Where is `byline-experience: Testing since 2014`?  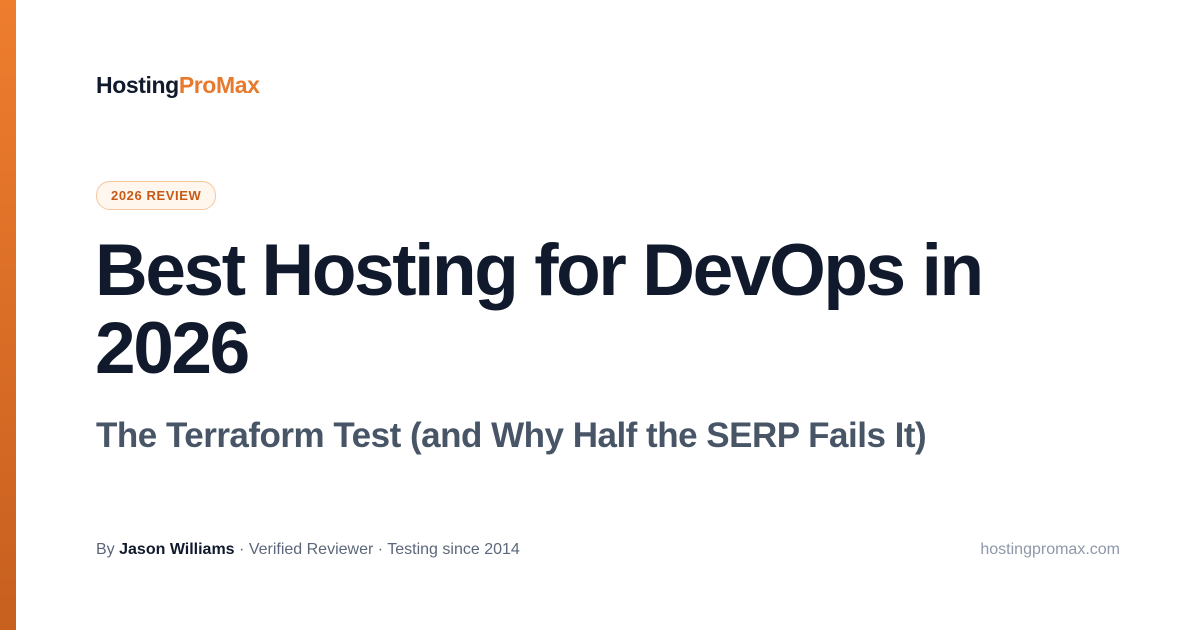
byline-experience: Testing since 2014 is located at coordinates (453, 549).